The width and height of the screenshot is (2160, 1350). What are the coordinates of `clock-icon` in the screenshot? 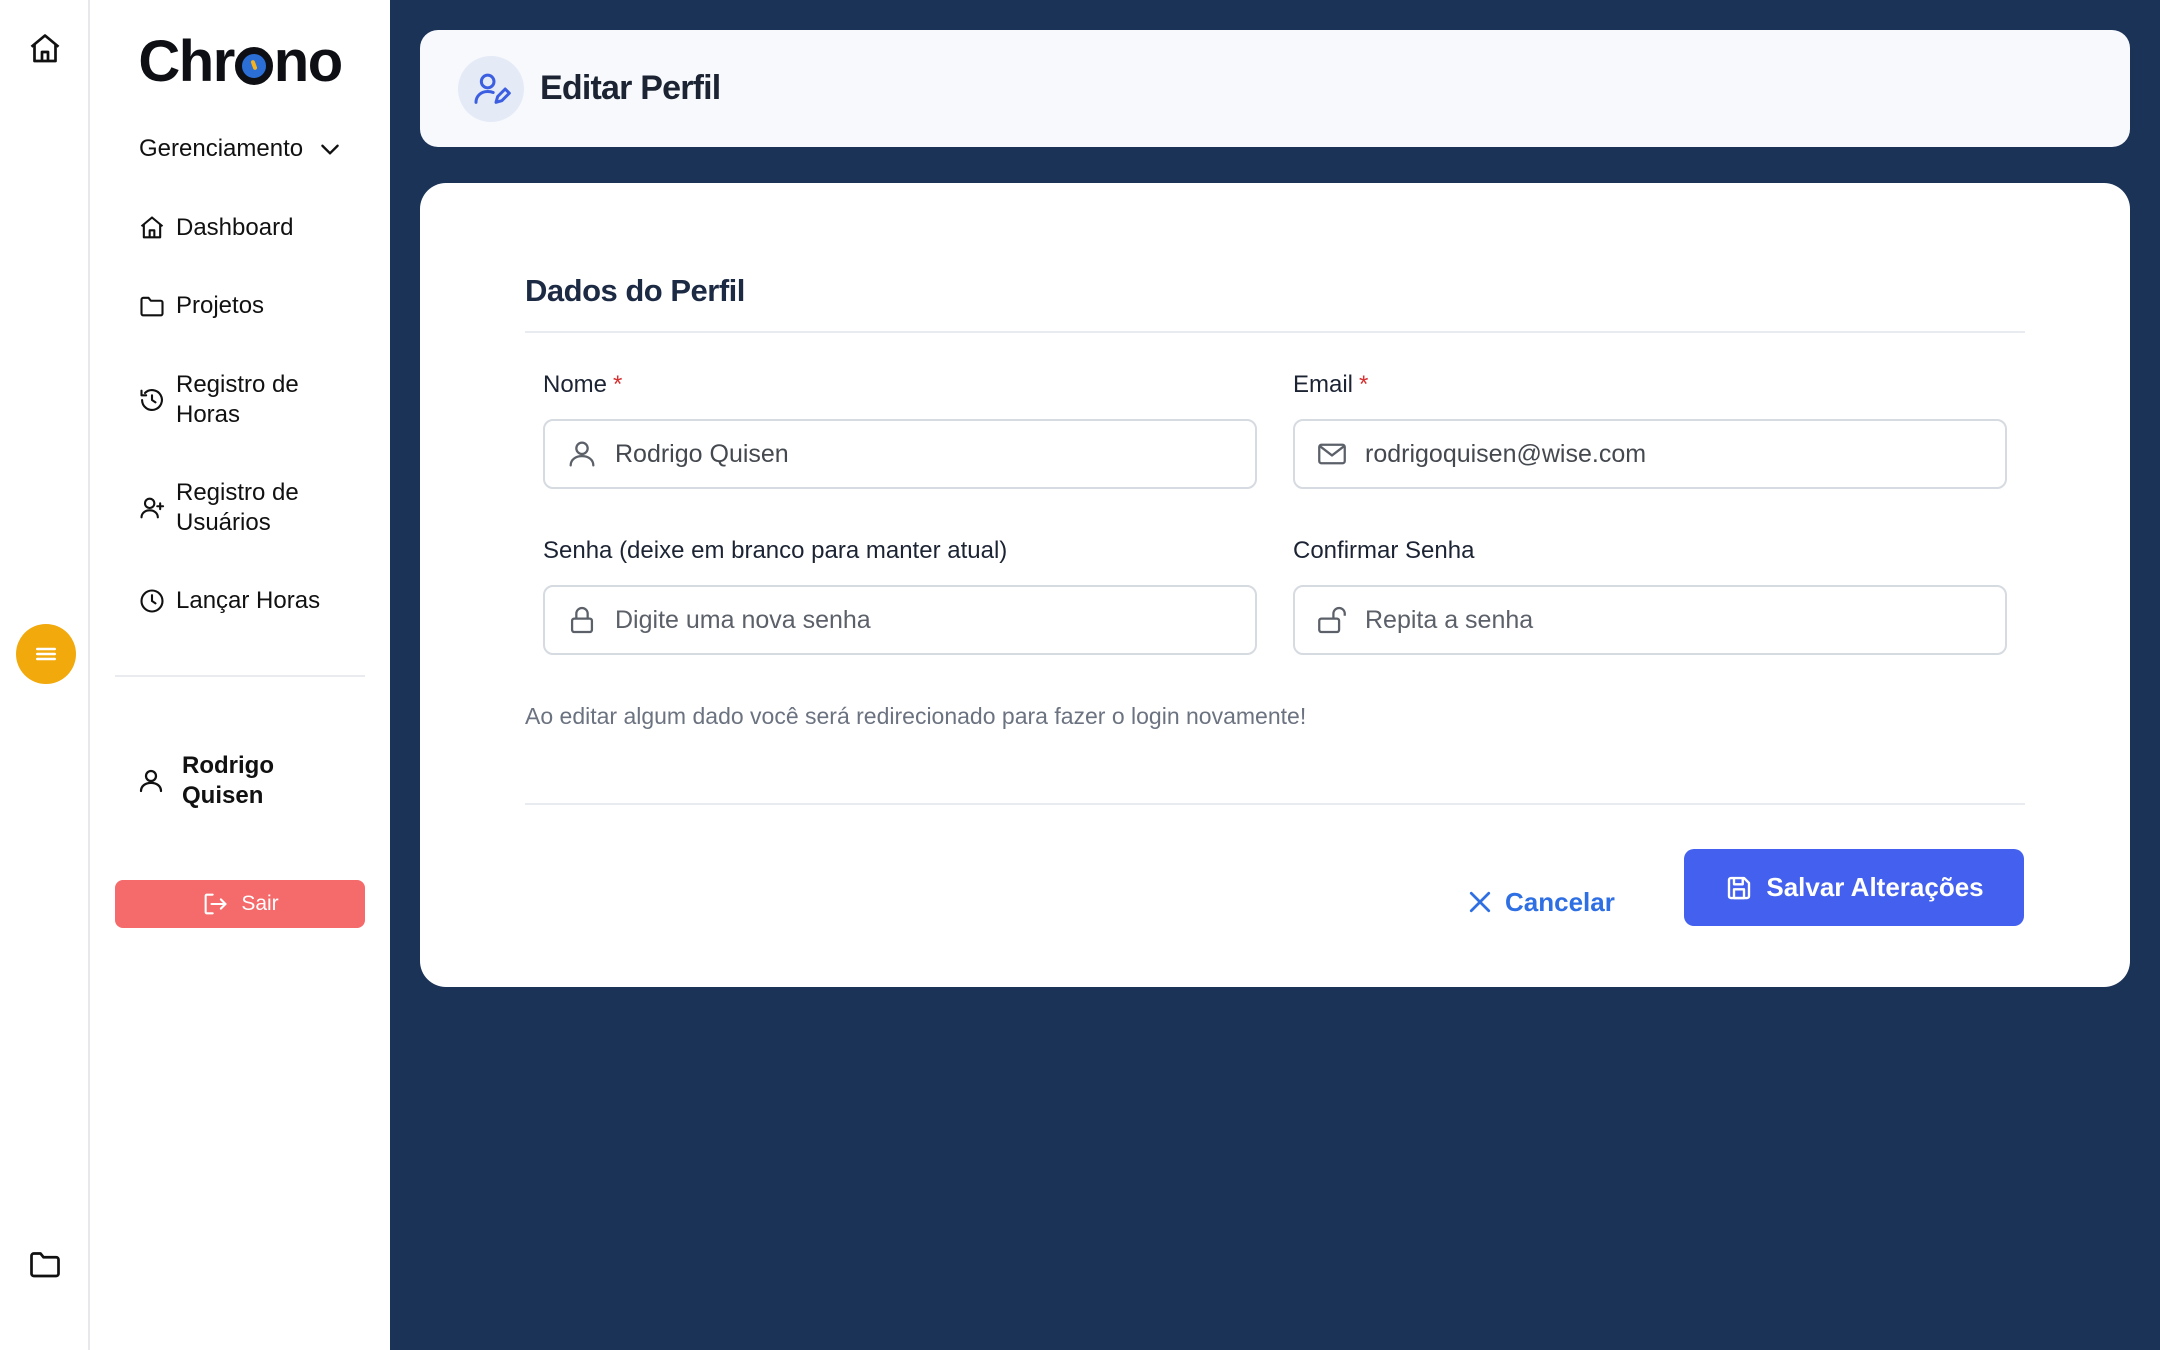 It's located at (152, 601).